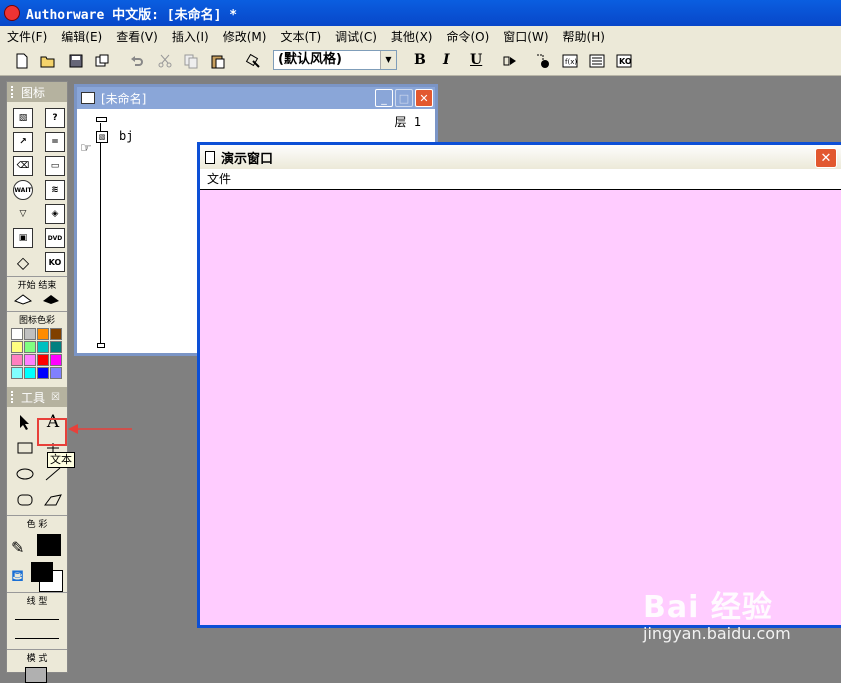  What do you see at coordinates (55, 262) in the screenshot?
I see `knowledge-object-icon: KO` at bounding box center [55, 262].